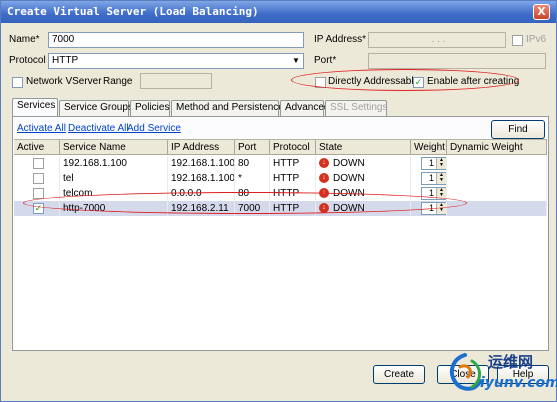 The image size is (557, 402). I want to click on range-field, so click(176, 81).